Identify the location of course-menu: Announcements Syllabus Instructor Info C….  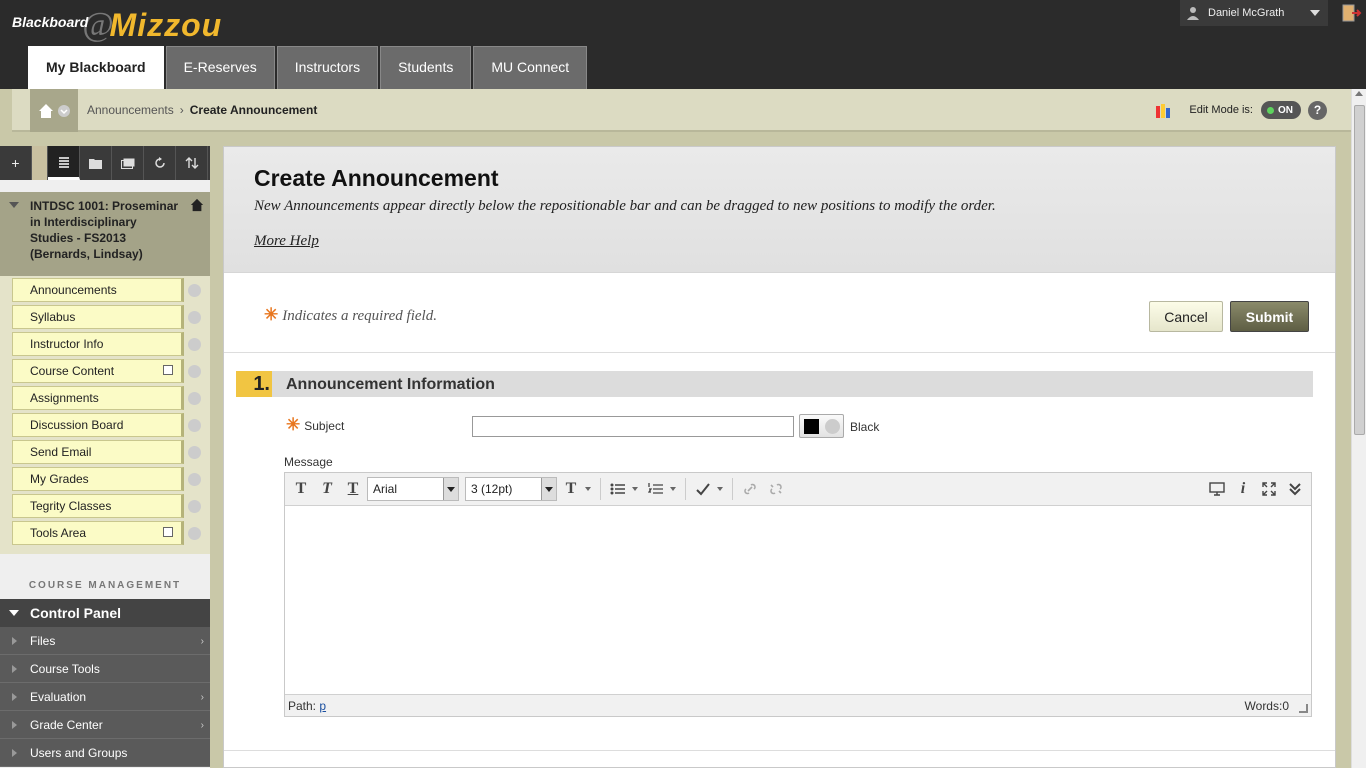
(105, 415).